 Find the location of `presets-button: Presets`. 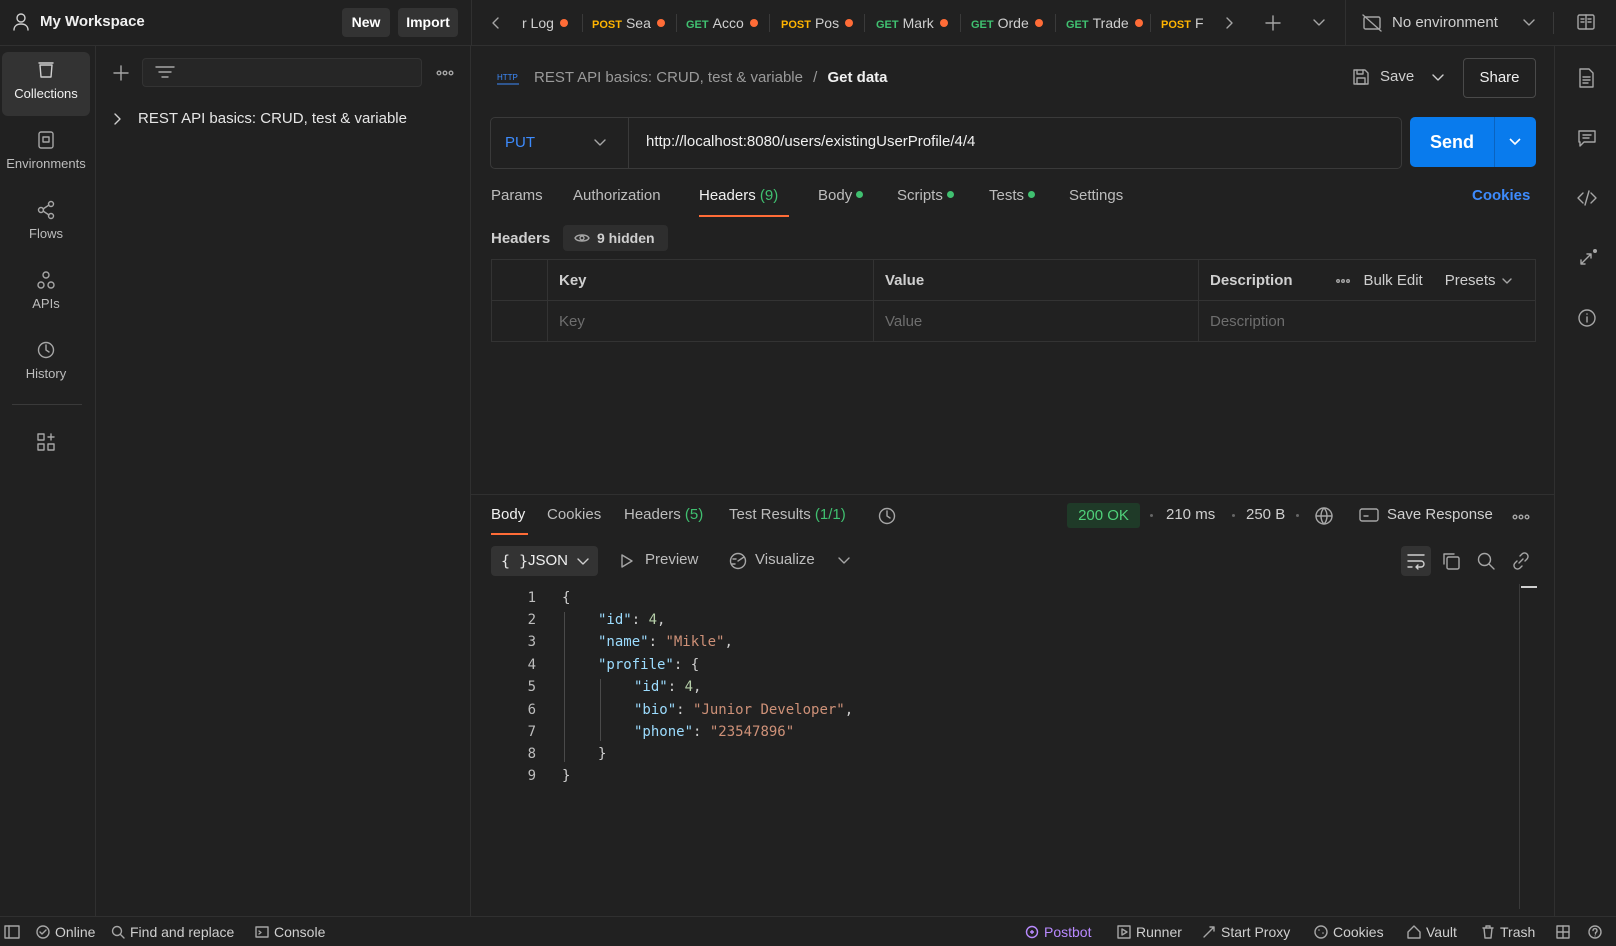

presets-button: Presets is located at coordinates (1470, 280).